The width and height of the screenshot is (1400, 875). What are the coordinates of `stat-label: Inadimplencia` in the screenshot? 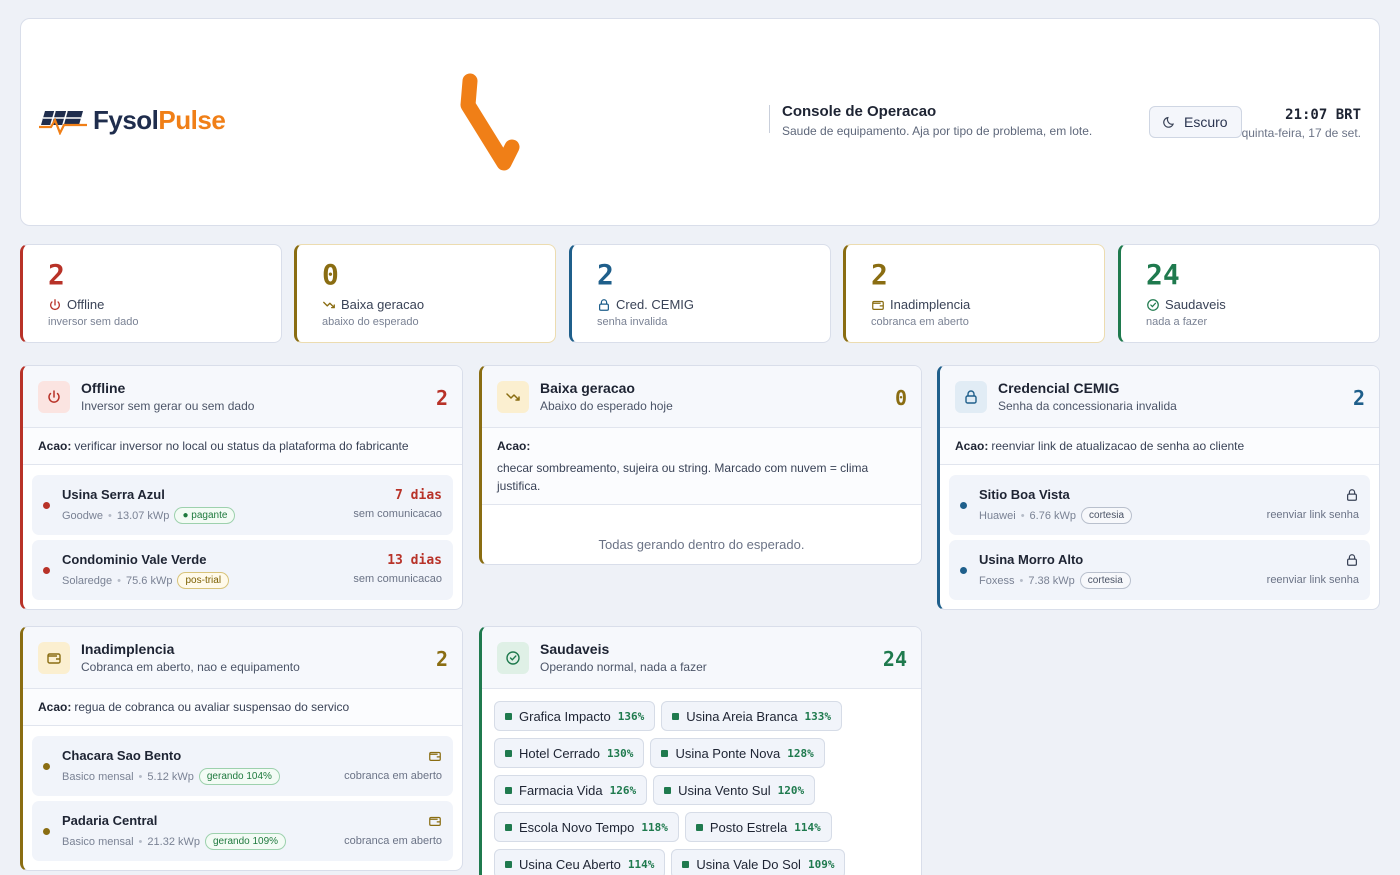 It's located at (930, 304).